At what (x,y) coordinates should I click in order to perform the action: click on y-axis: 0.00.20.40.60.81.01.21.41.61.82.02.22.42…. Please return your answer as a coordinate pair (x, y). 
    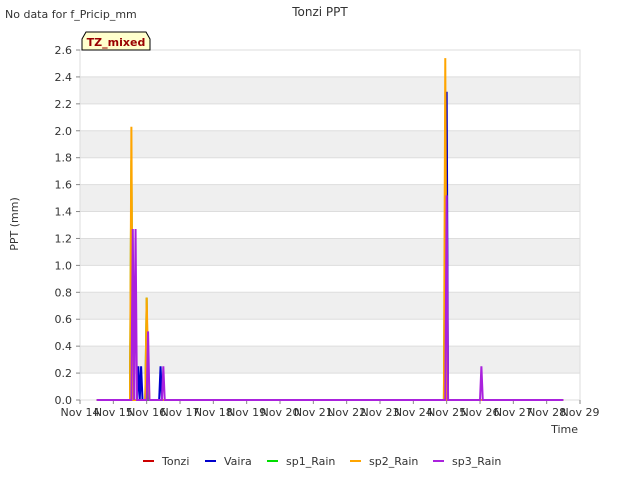
    Looking at the image, I should click on (67, 225).